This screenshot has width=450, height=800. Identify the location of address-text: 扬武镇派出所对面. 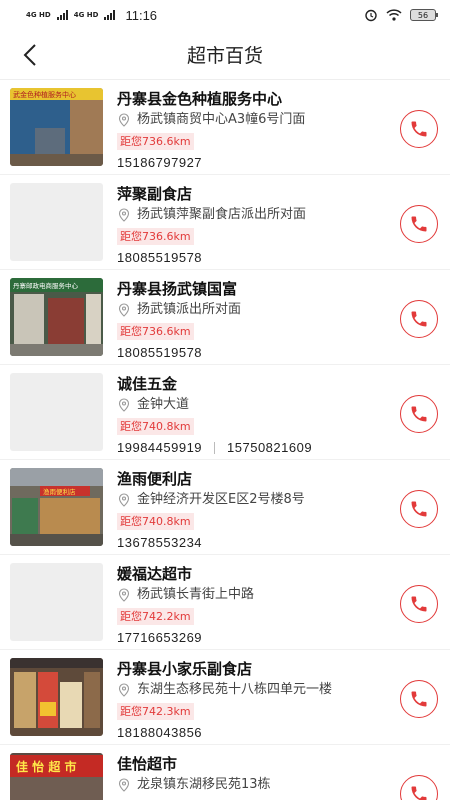
(189, 309).